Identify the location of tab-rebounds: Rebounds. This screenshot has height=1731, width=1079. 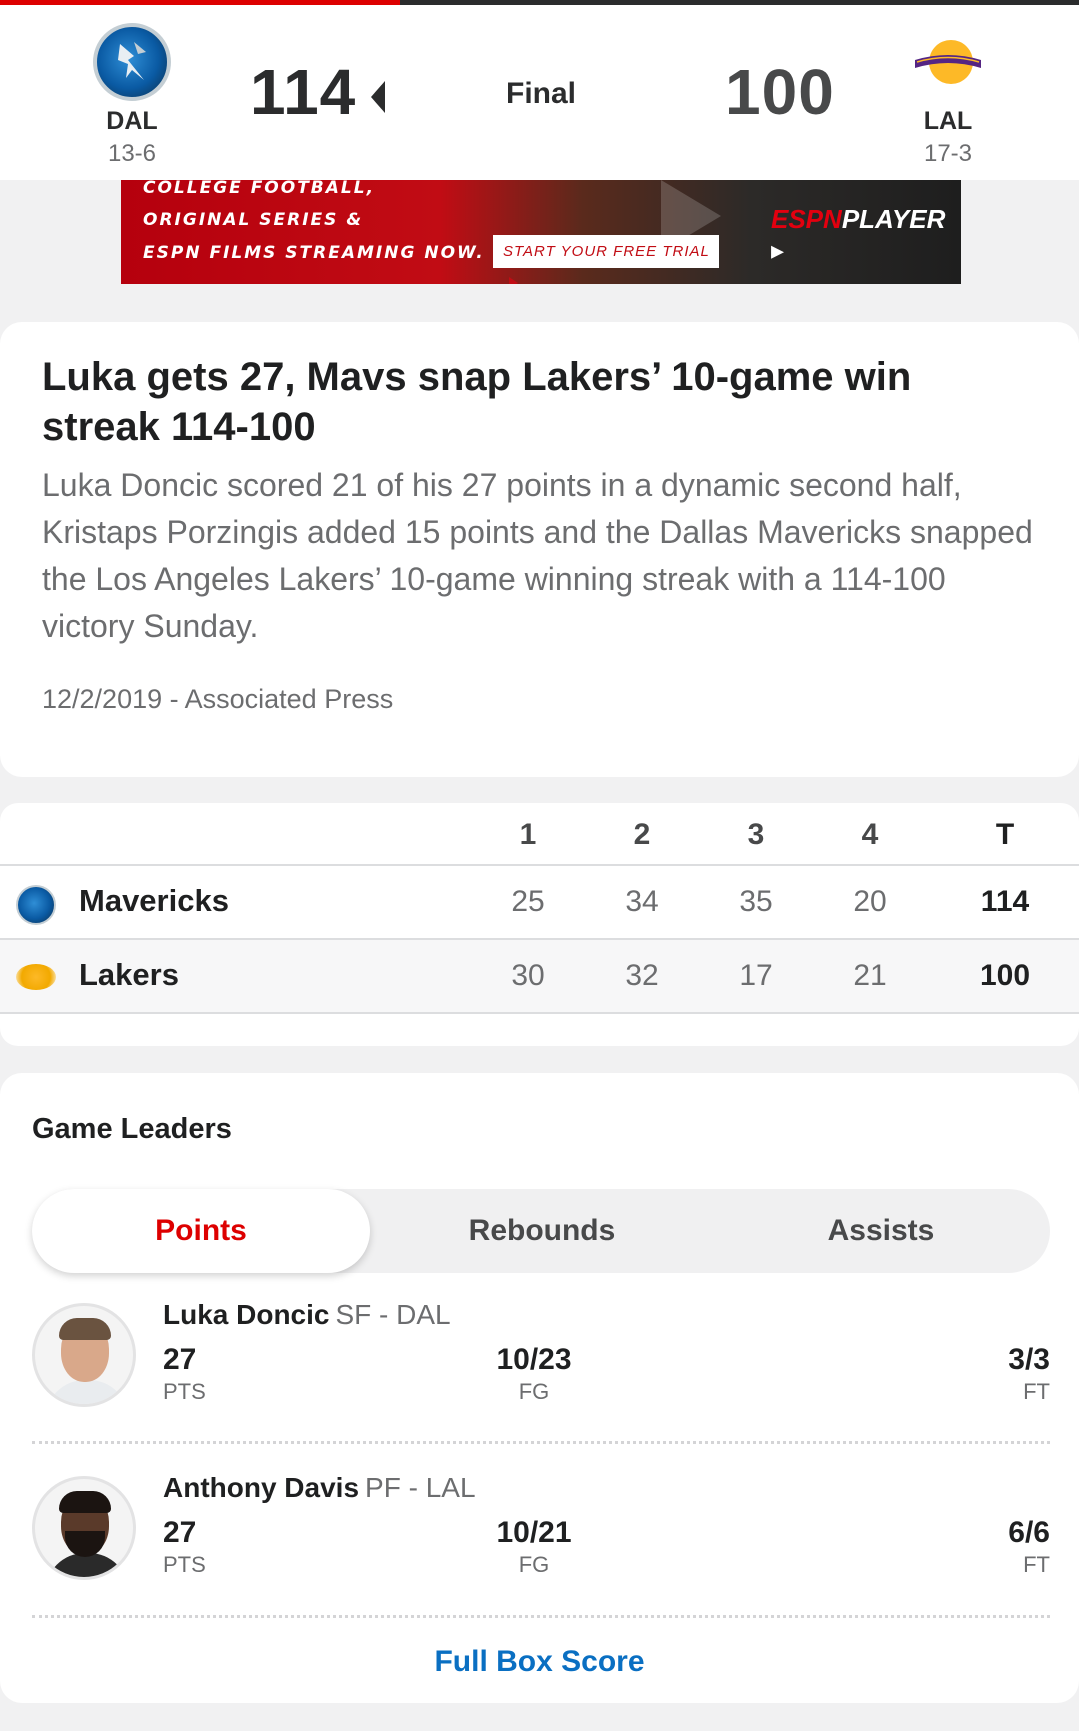
(542, 1231).